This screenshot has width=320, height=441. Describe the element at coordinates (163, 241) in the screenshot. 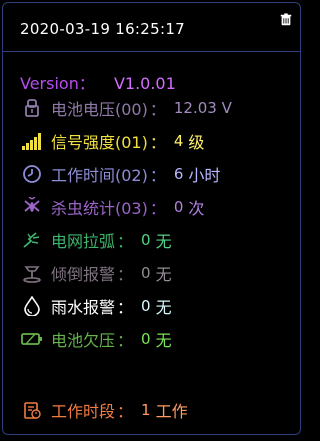

I see `grid-arc-unit: 无` at that location.